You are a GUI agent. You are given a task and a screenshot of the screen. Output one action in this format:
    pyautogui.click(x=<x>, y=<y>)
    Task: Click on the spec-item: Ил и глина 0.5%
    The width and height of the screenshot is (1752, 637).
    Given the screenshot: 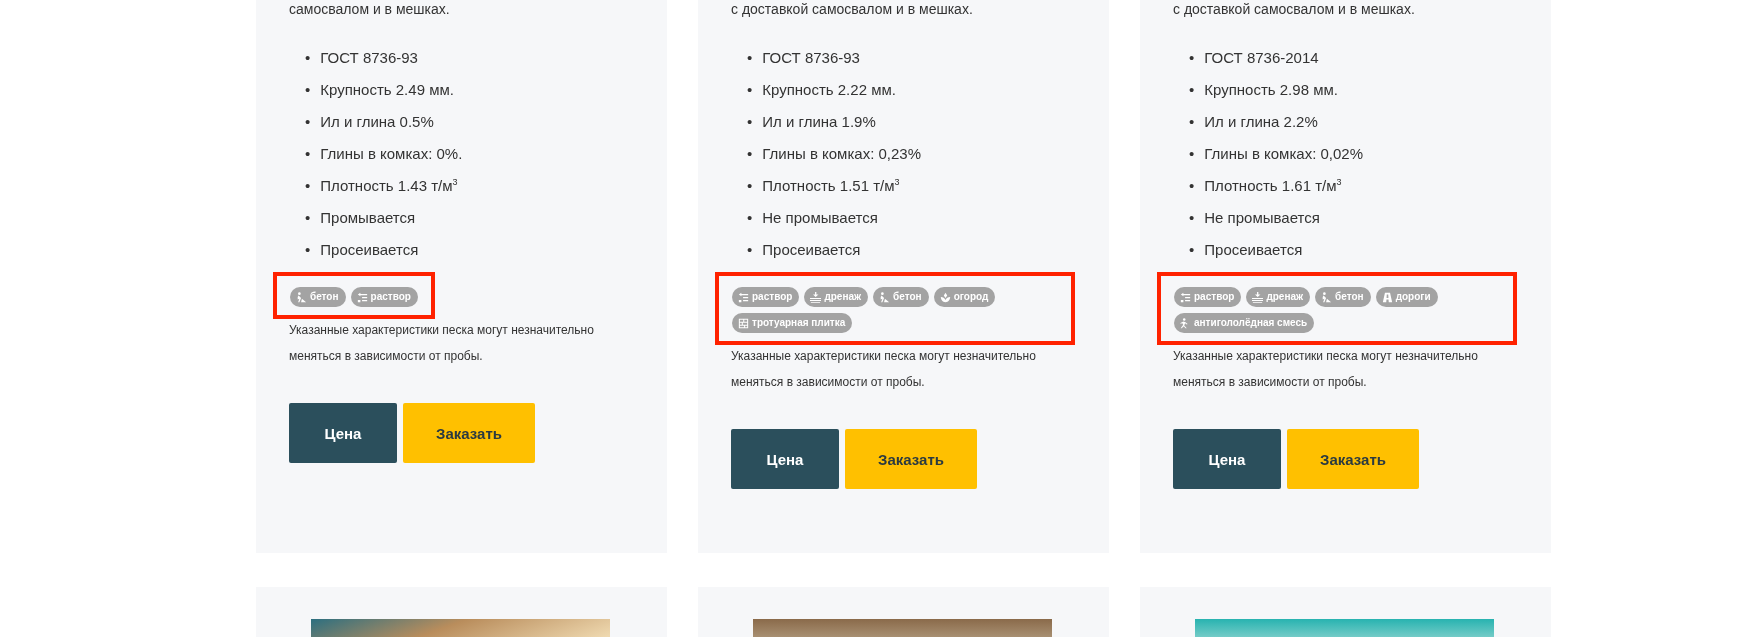 What is the action you would take?
    pyautogui.click(x=377, y=122)
    